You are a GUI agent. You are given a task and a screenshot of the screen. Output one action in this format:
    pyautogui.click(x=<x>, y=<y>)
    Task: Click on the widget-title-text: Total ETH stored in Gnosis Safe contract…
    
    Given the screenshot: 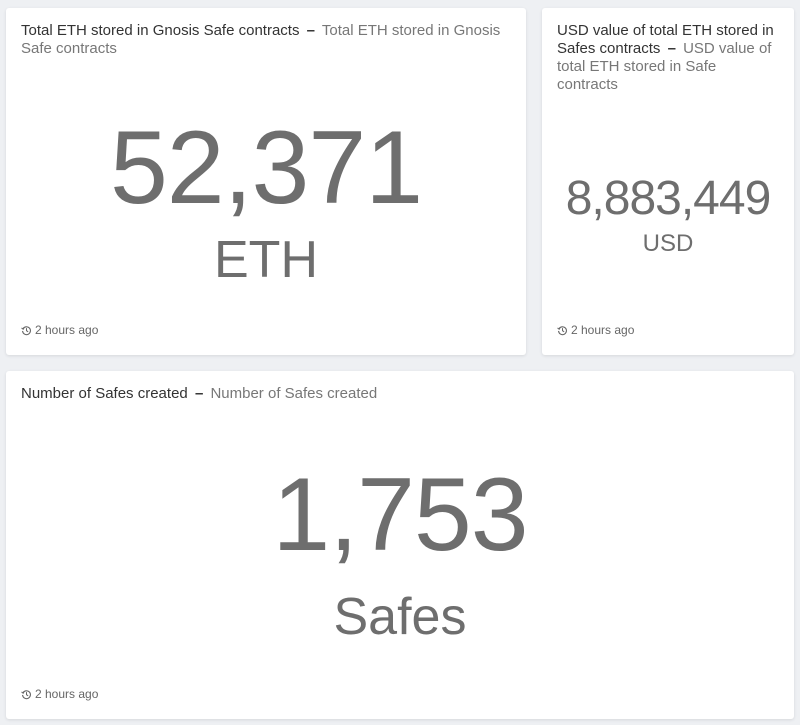 What is the action you would take?
    pyautogui.click(x=160, y=30)
    